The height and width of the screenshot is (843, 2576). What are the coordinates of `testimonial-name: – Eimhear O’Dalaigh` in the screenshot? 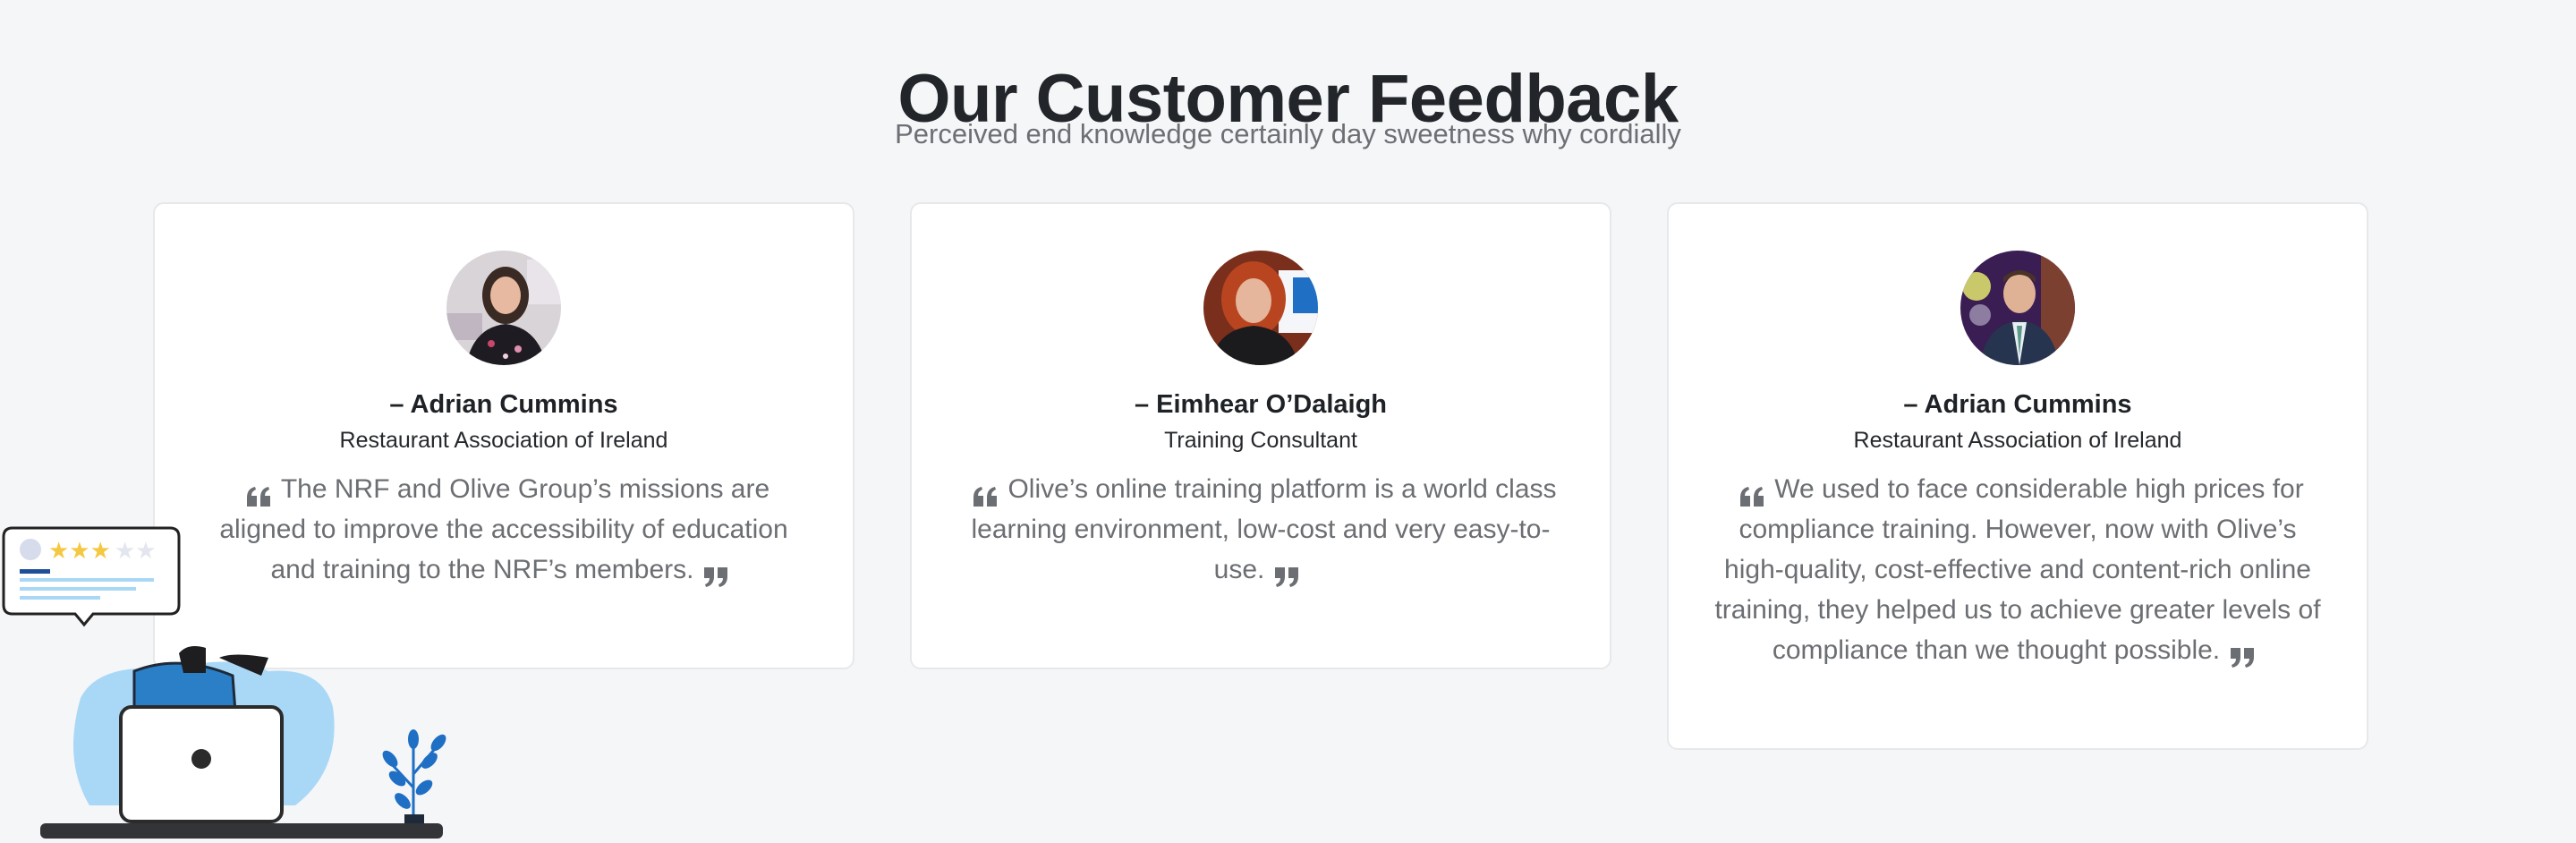 It's located at (1261, 404).